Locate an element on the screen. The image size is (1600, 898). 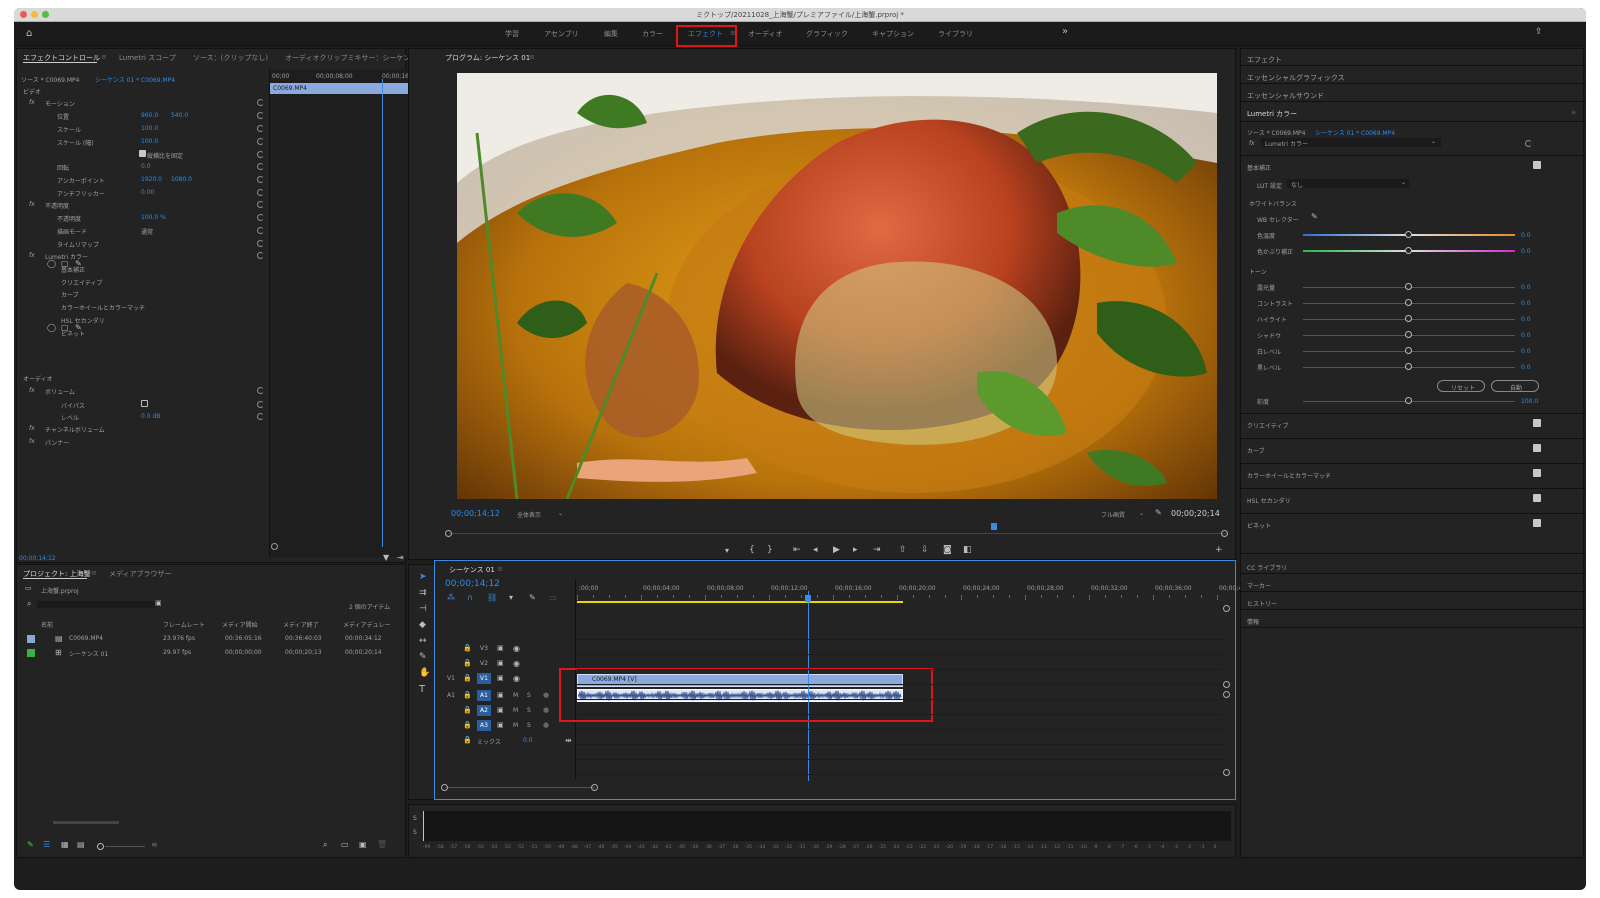
track-label: A2 is located at coordinates (484, 710).